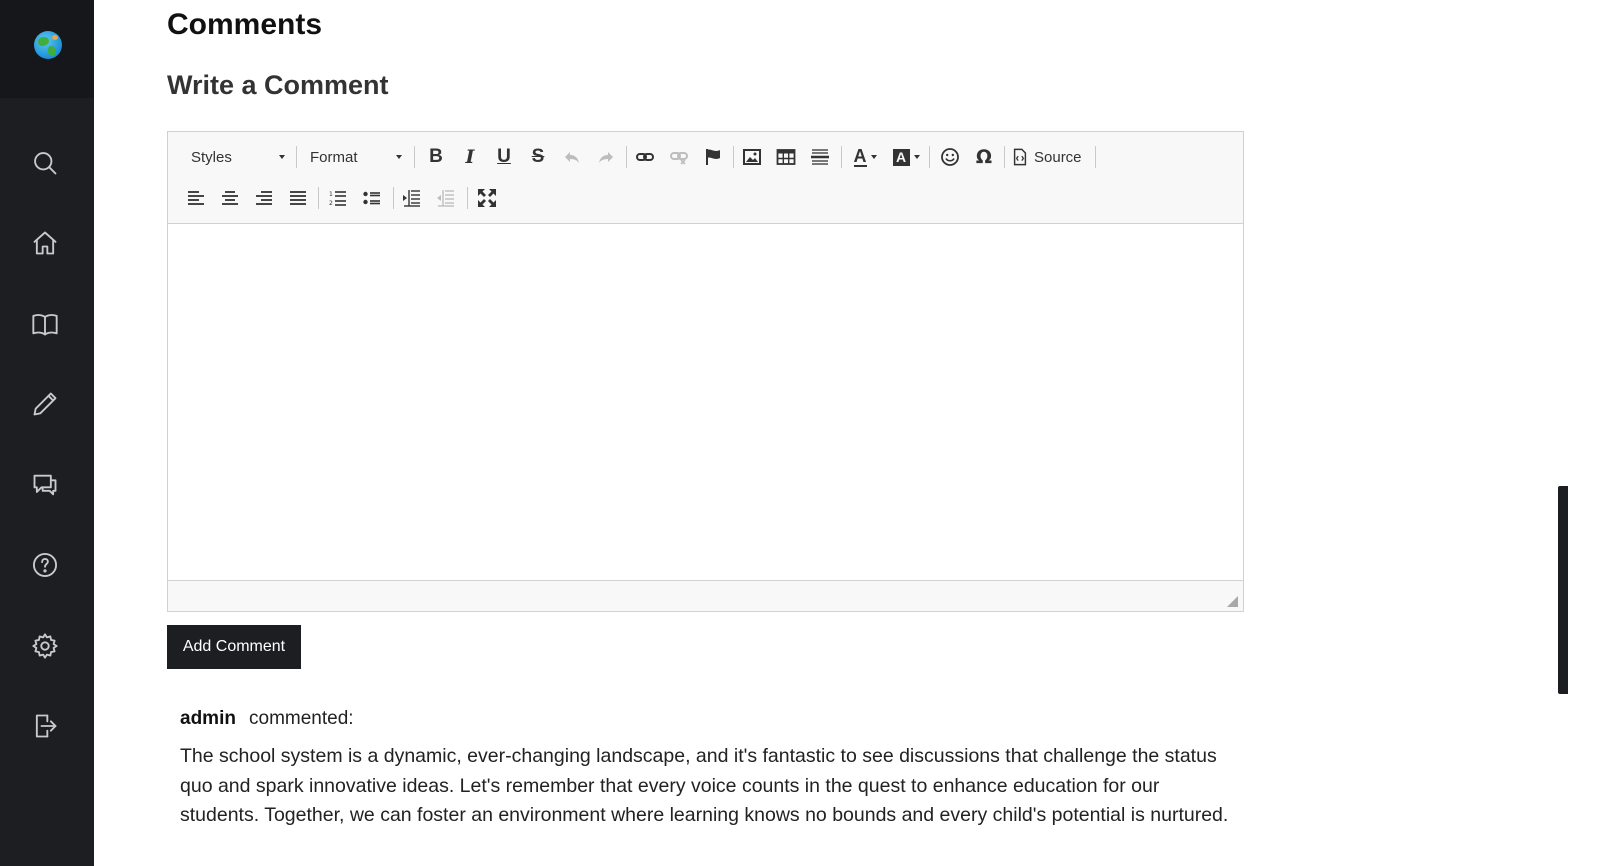 The image size is (1605, 866). I want to click on numbered-list-button: 12, so click(338, 198).